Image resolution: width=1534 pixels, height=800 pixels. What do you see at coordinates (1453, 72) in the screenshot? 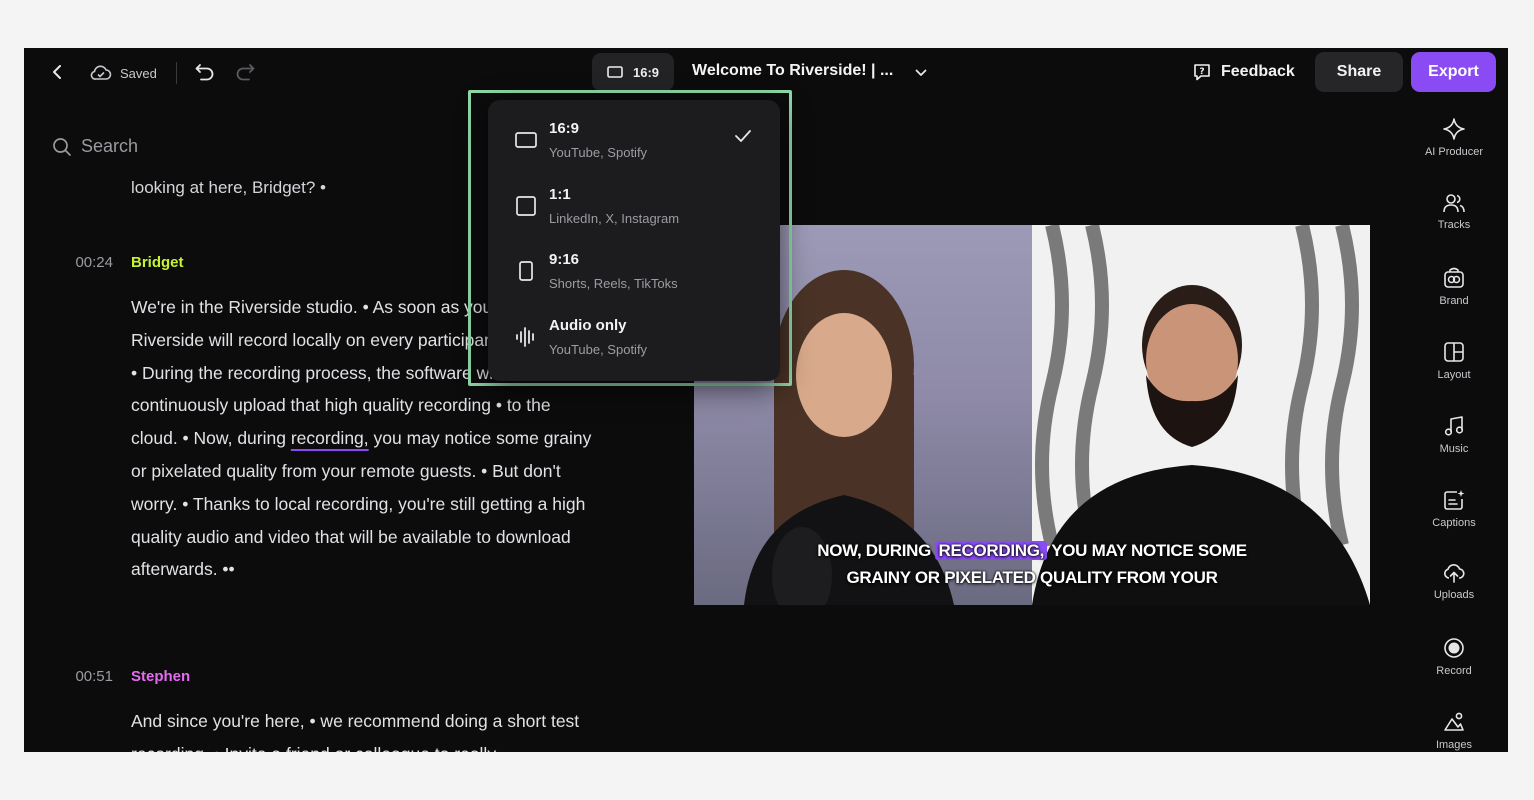
I see `export-button: Export` at bounding box center [1453, 72].